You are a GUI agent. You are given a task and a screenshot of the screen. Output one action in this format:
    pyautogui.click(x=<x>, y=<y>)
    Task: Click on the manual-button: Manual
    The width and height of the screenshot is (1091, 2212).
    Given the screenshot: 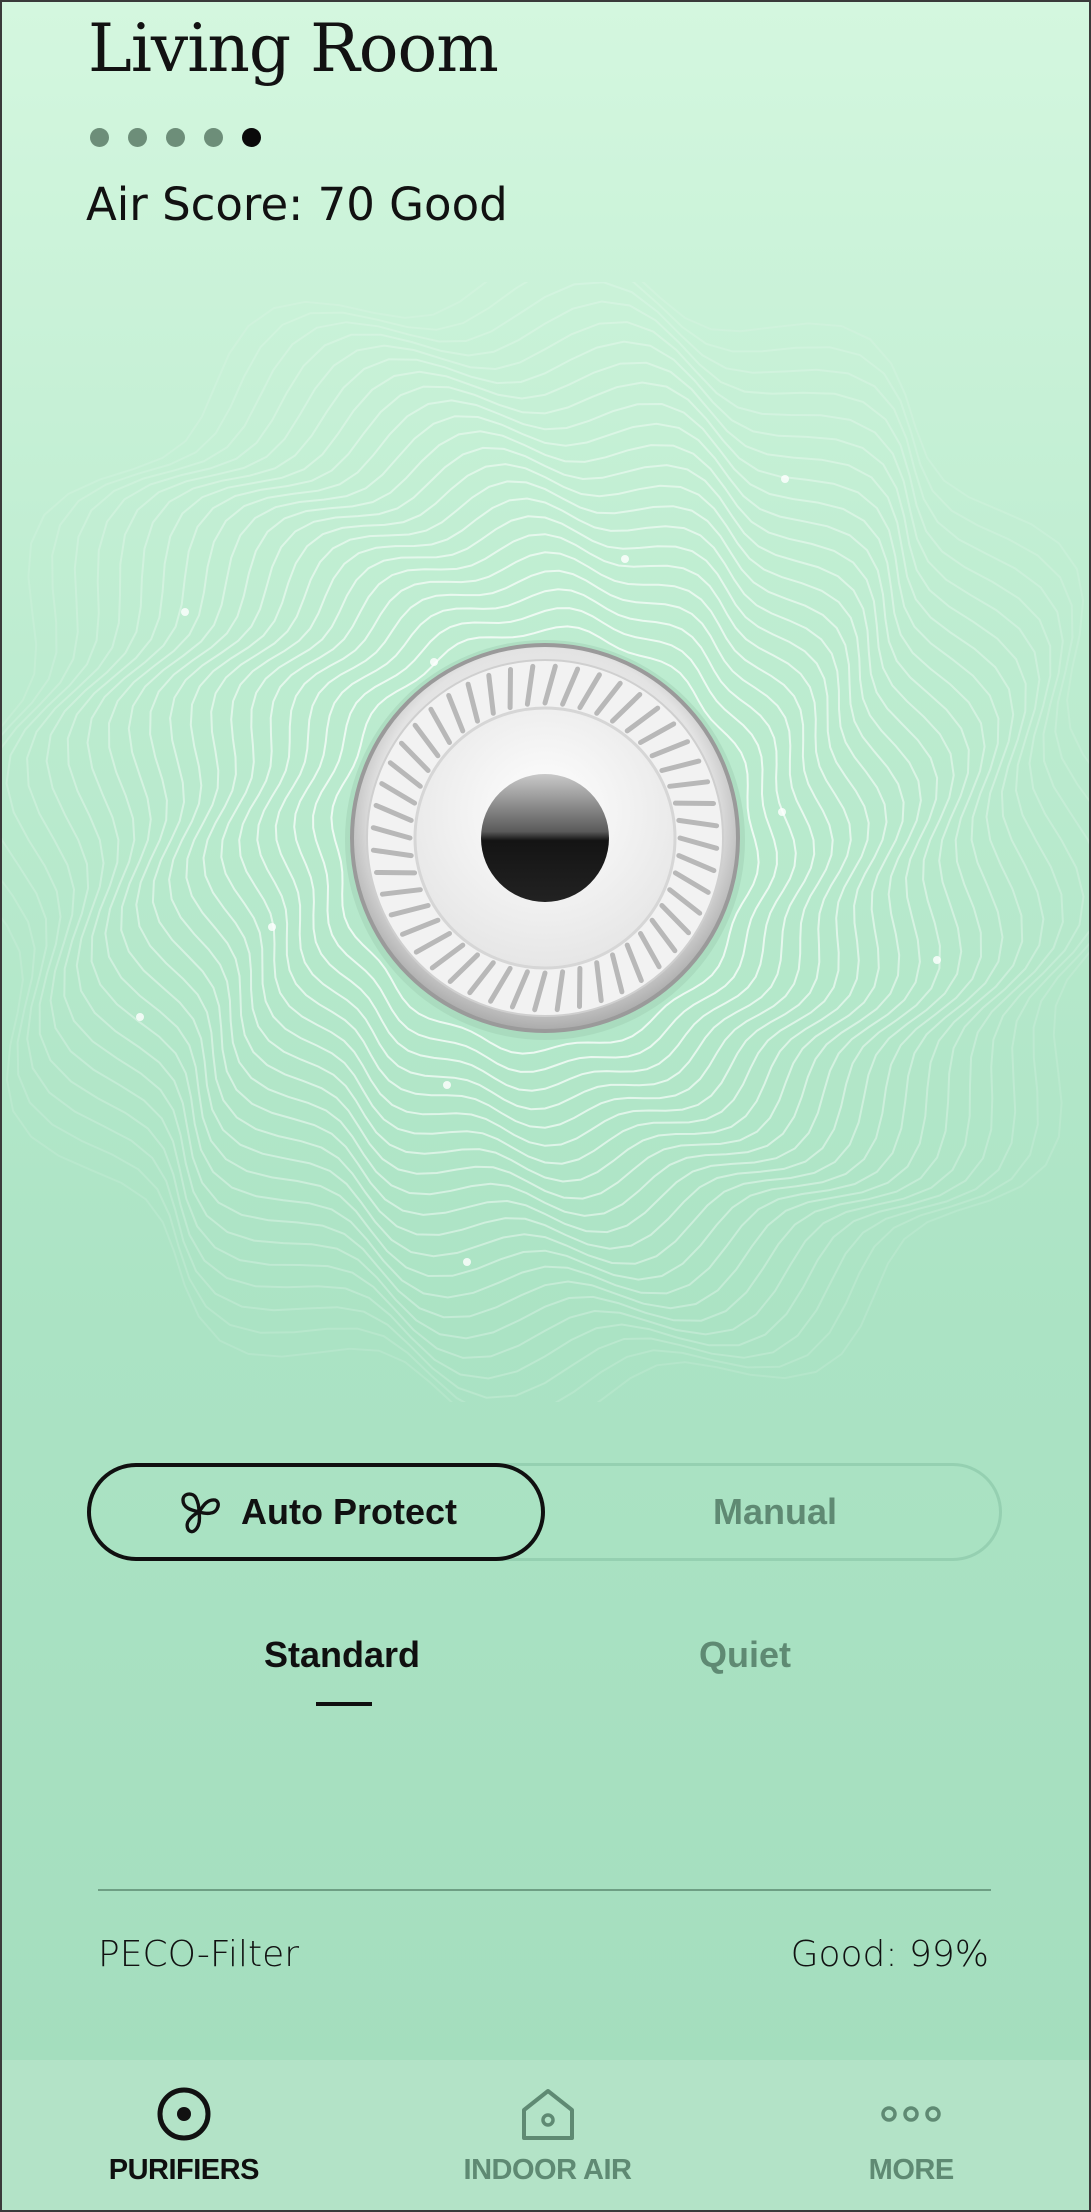 What is the action you would take?
    pyautogui.click(x=775, y=1512)
    